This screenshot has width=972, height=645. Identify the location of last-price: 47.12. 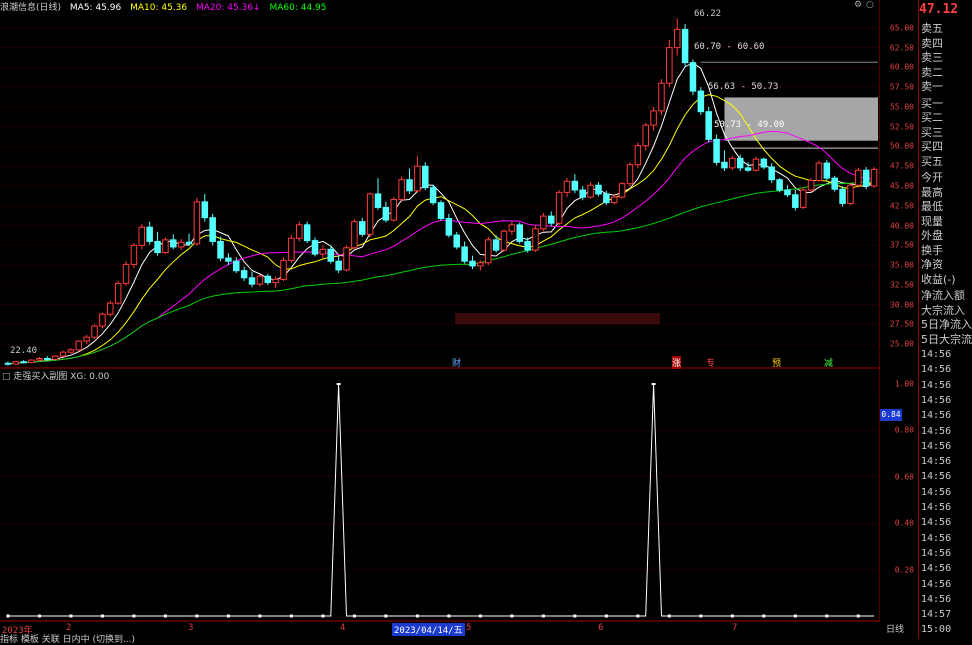
(939, 9).